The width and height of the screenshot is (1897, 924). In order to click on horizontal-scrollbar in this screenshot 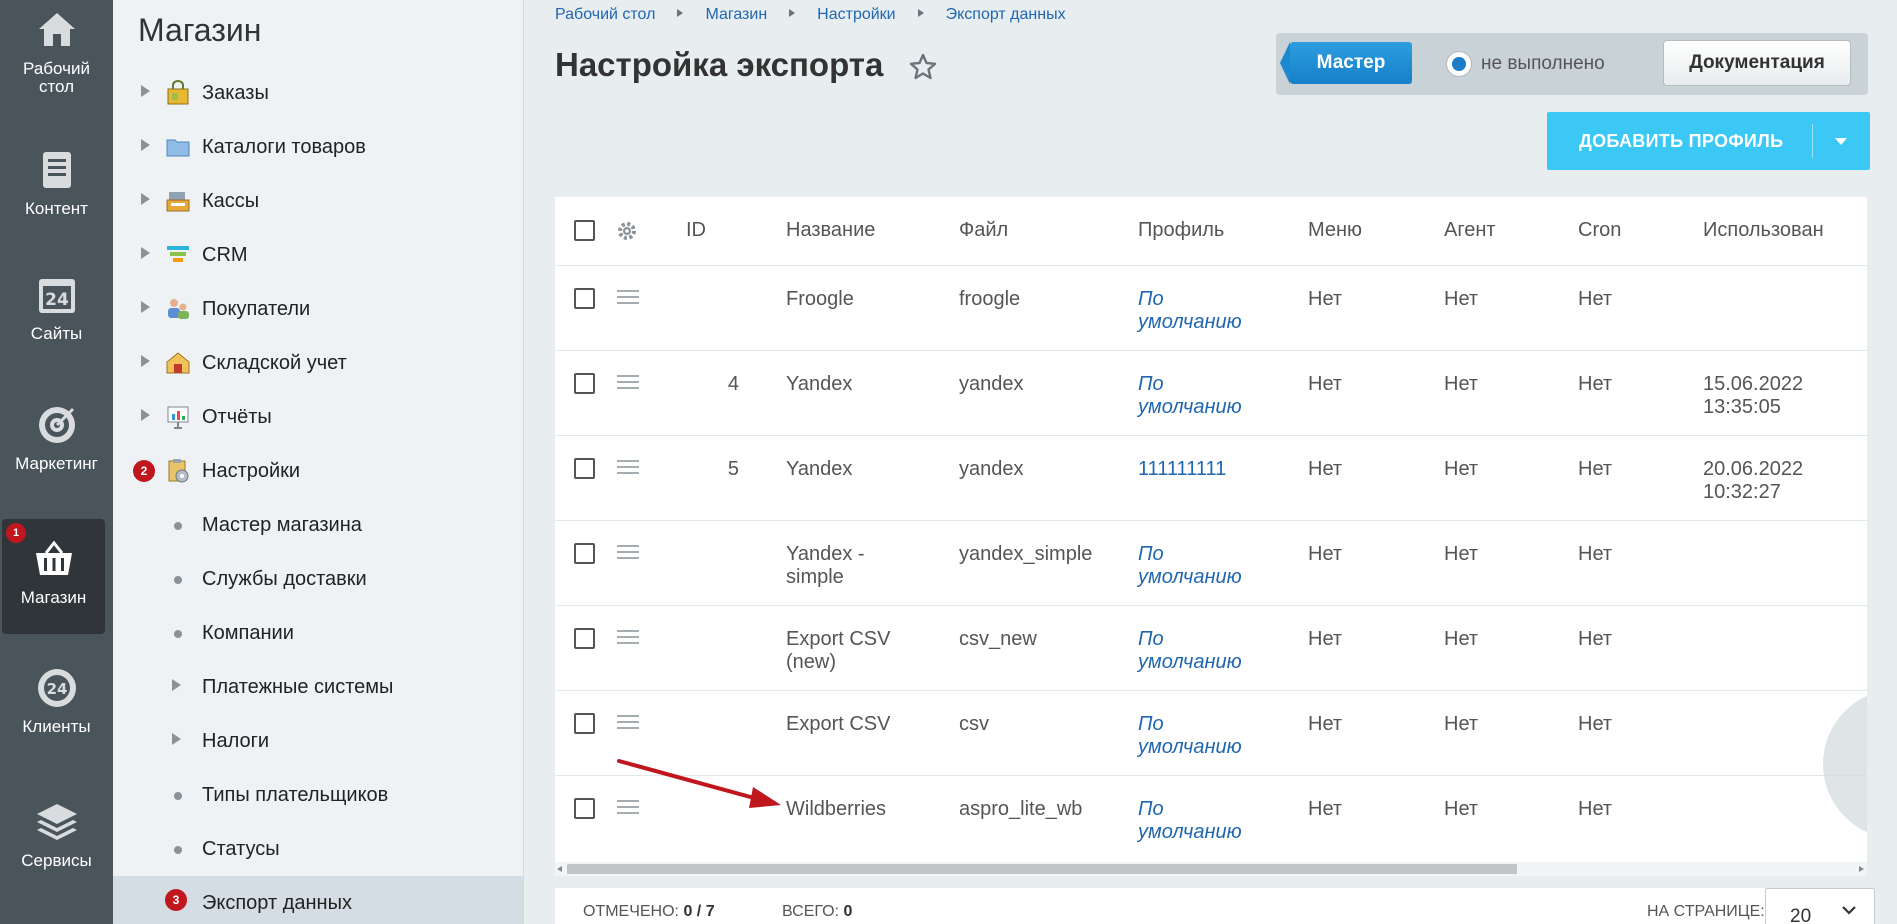, I will do `click(1211, 869)`.